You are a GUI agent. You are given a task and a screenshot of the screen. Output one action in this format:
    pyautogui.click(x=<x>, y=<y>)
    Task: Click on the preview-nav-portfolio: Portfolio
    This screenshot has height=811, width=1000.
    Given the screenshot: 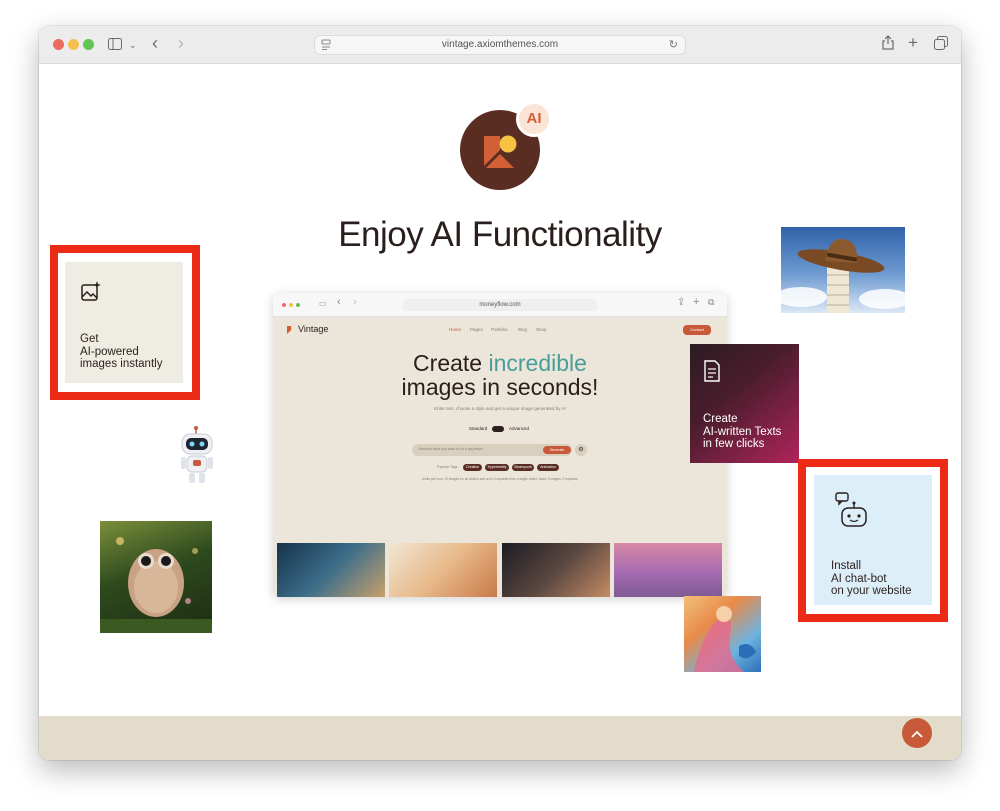 What is the action you would take?
    pyautogui.click(x=499, y=329)
    